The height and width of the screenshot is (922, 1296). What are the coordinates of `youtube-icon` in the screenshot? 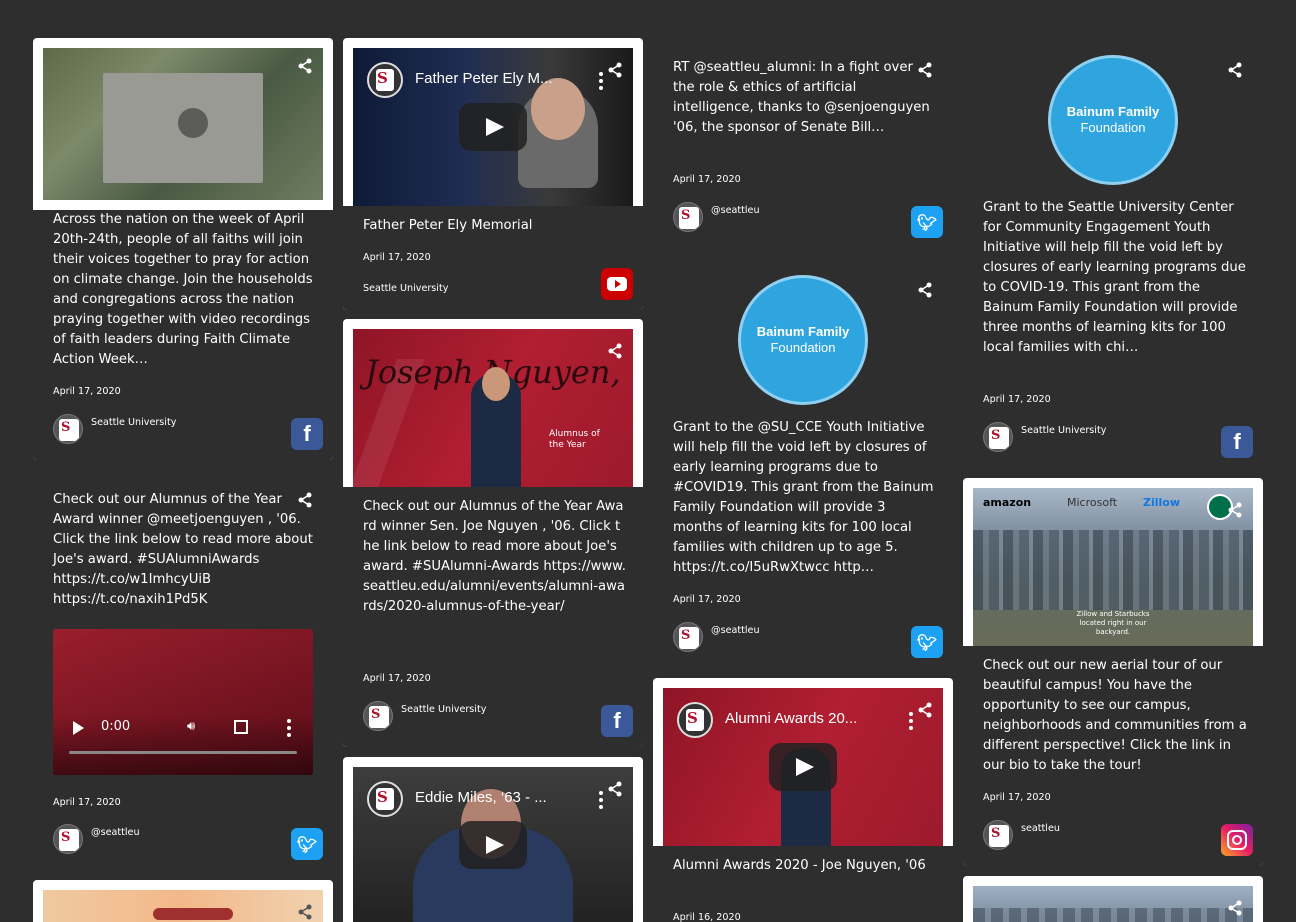 It's located at (617, 284).